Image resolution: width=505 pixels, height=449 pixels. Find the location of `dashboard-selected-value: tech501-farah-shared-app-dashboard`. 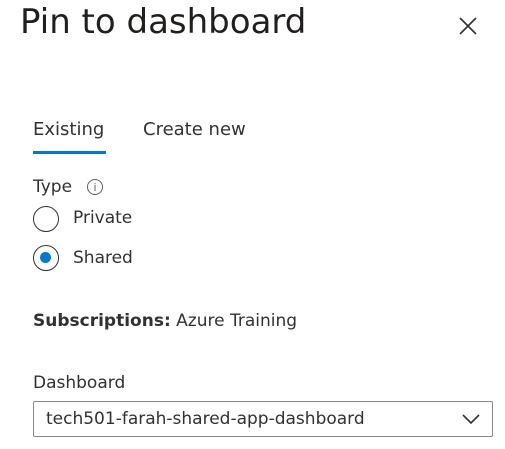

dashboard-selected-value: tech501-farah-shared-app-dashboard is located at coordinates (205, 419).